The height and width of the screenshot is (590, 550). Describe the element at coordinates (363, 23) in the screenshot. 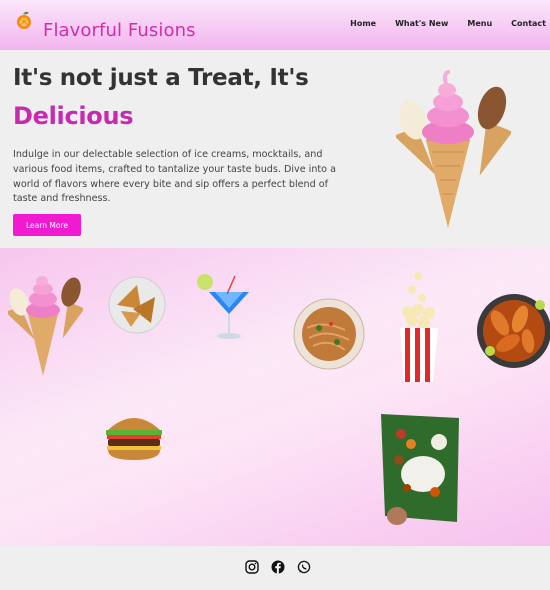

I see `nav-home: Home` at that location.